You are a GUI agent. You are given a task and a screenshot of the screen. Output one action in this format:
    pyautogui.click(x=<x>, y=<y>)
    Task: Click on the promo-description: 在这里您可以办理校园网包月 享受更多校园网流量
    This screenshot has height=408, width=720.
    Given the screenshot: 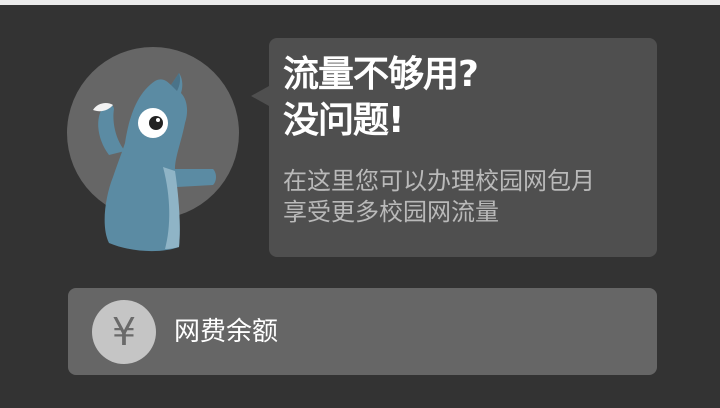 What is the action you would take?
    pyautogui.click(x=463, y=197)
    